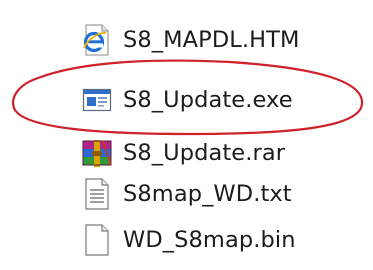 The width and height of the screenshot is (373, 270). What do you see at coordinates (97, 194) in the screenshot?
I see `text-document-icon` at bounding box center [97, 194].